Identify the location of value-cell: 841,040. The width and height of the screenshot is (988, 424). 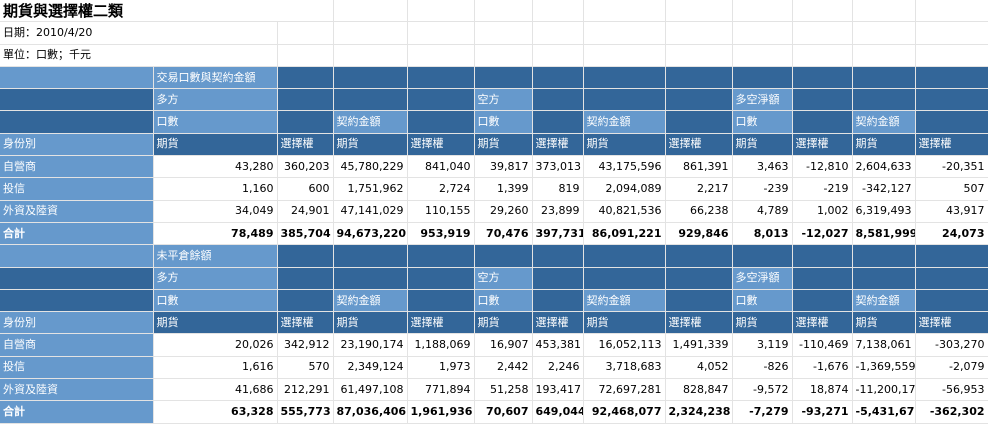
(441, 167).